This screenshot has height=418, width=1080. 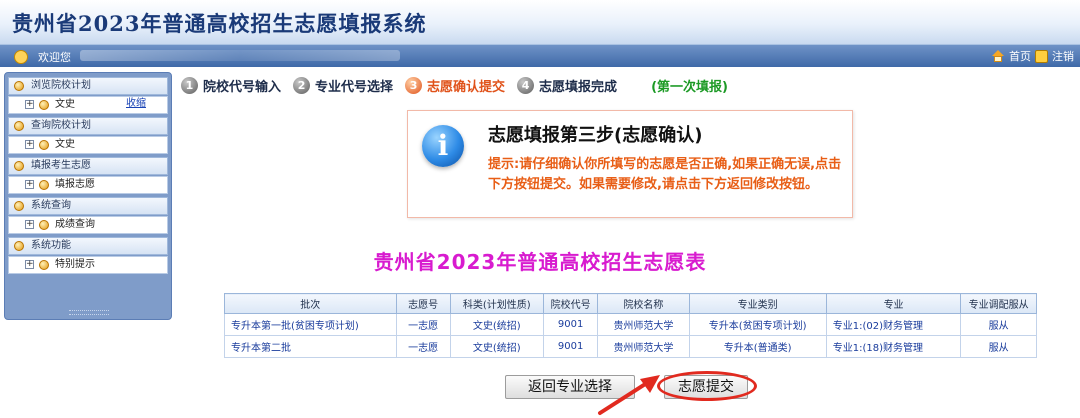 What do you see at coordinates (88, 206) in the screenshot?
I see `sidebar-group-system-query: 系统查询` at bounding box center [88, 206].